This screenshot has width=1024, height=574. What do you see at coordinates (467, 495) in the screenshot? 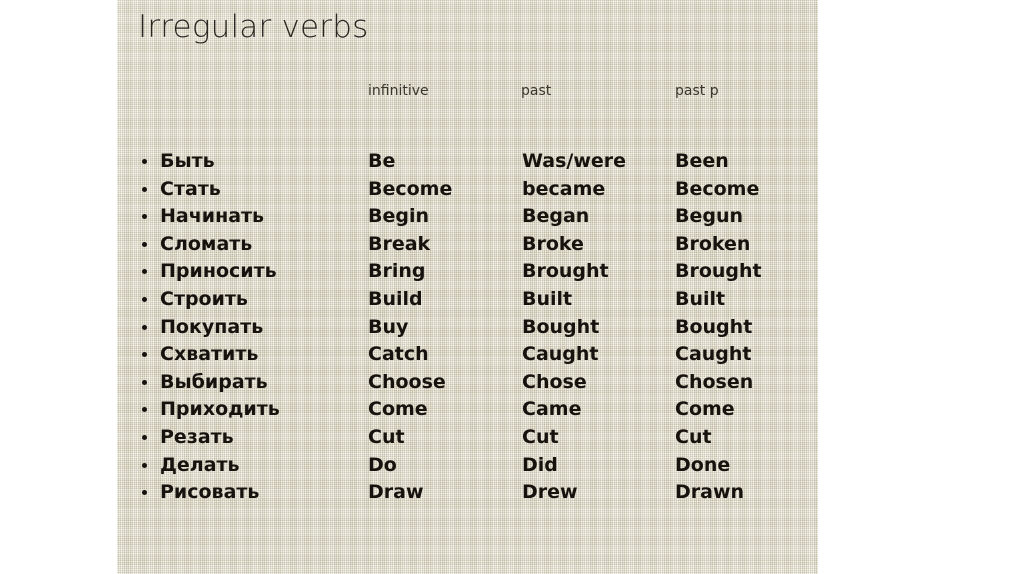
I see `table-row: Рисовать Draw Drew Drawn` at bounding box center [467, 495].